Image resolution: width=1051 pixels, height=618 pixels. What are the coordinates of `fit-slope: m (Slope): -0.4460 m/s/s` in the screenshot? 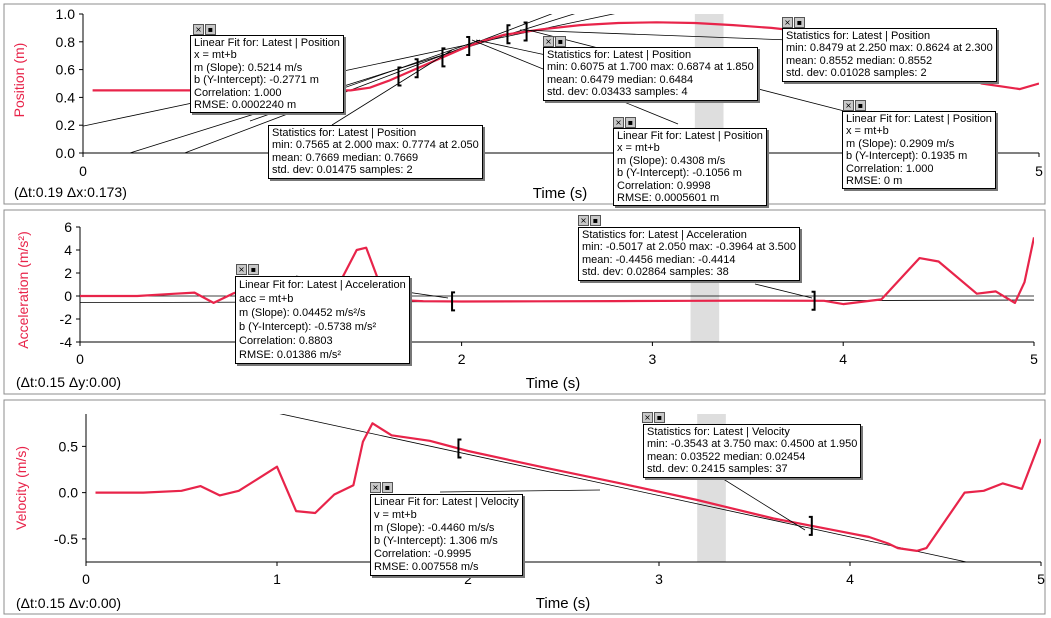 It's located at (434, 528).